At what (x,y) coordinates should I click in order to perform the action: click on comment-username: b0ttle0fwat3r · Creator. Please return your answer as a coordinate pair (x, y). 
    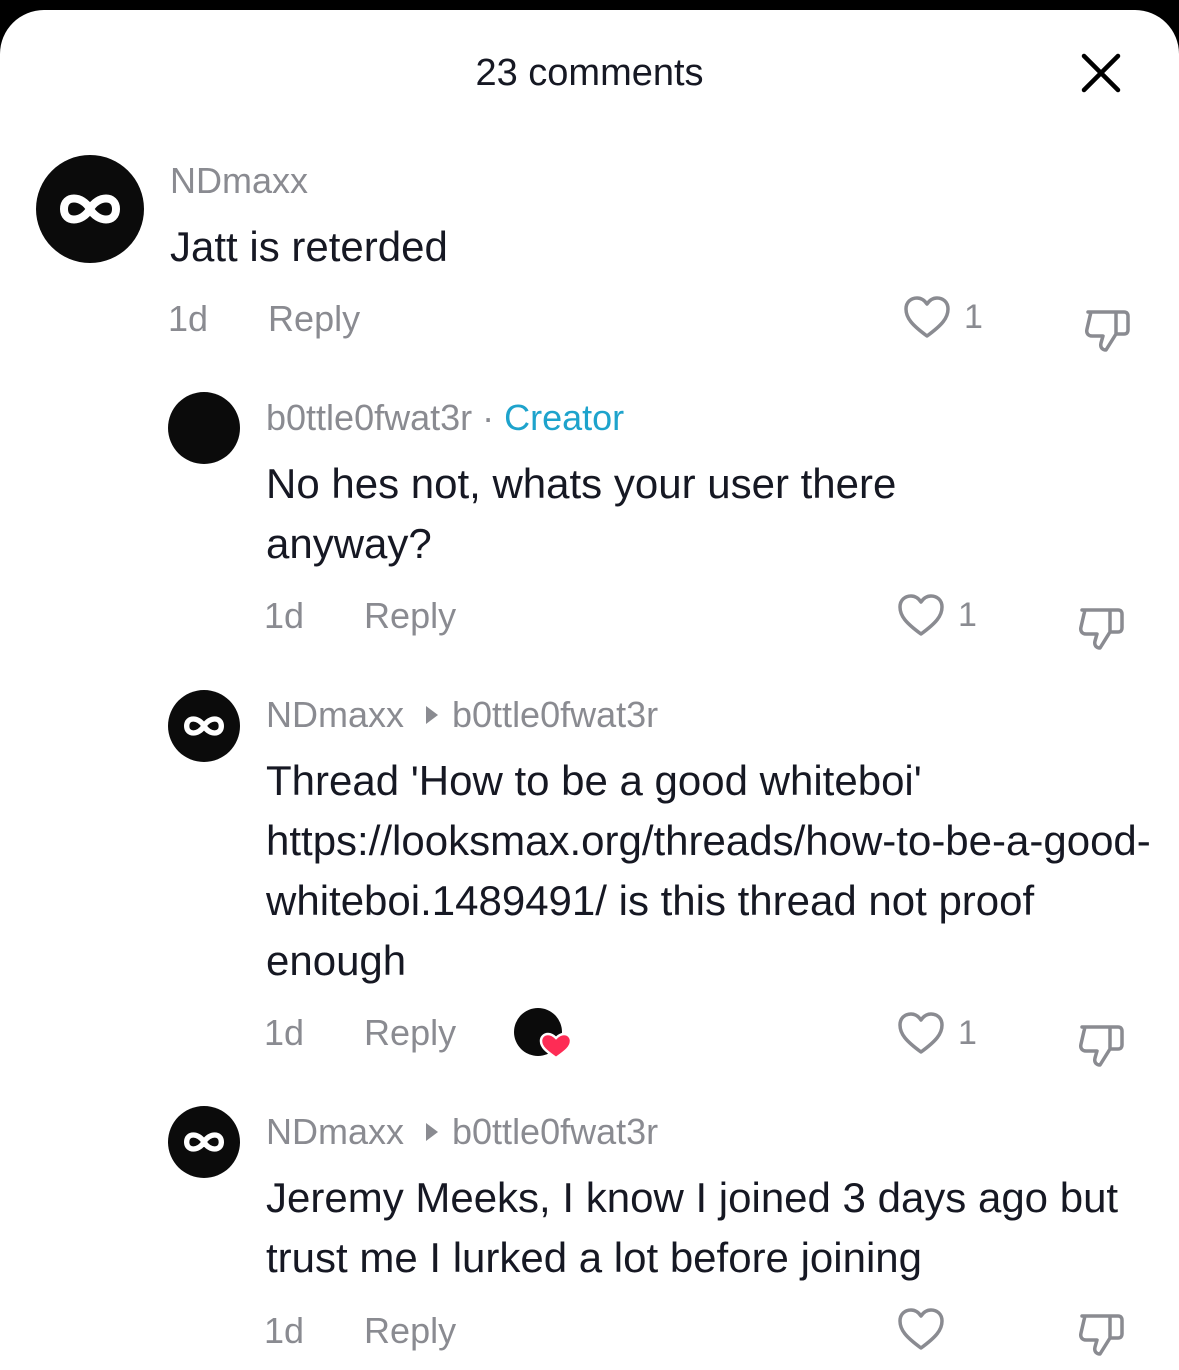
    Looking at the image, I should click on (445, 418).